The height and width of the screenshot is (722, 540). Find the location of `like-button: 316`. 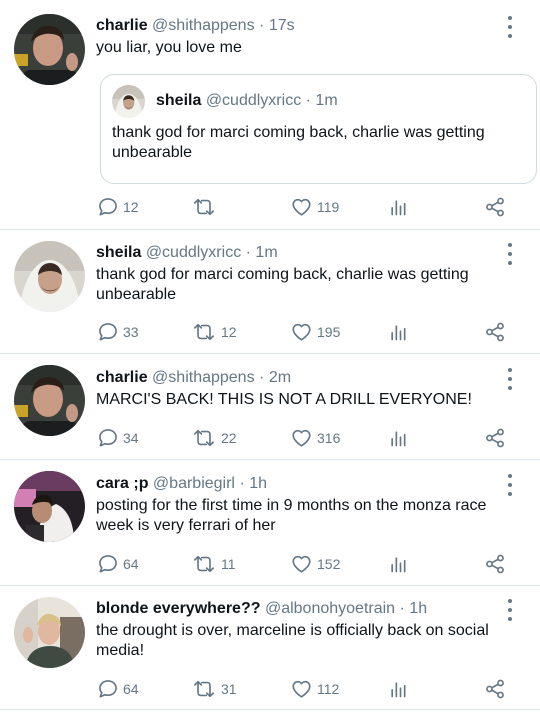

like-button: 316 is located at coordinates (315, 438).